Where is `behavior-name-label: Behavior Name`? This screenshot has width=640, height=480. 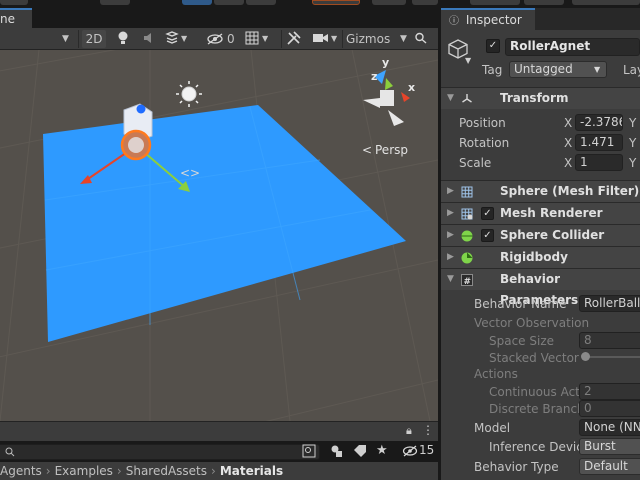
behavior-name-label: Behavior Name is located at coordinates (520, 304).